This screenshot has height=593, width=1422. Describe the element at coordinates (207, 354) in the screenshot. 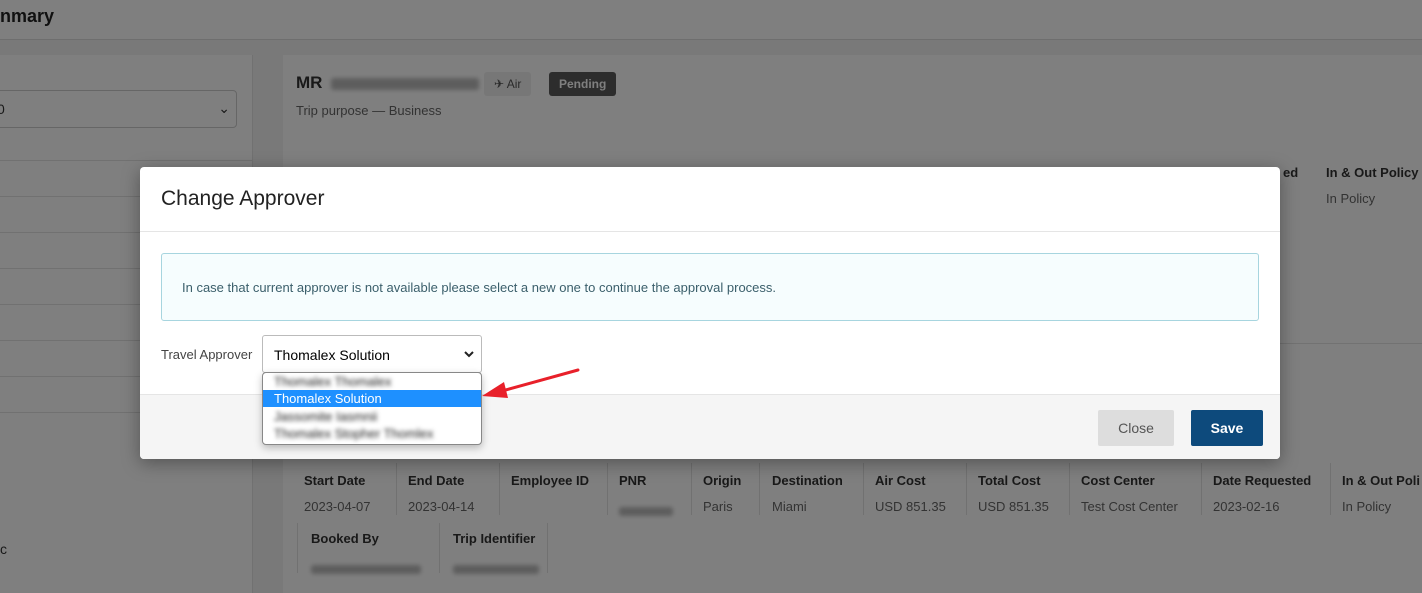

I see `travel-approver-label: Travel Approver` at that location.